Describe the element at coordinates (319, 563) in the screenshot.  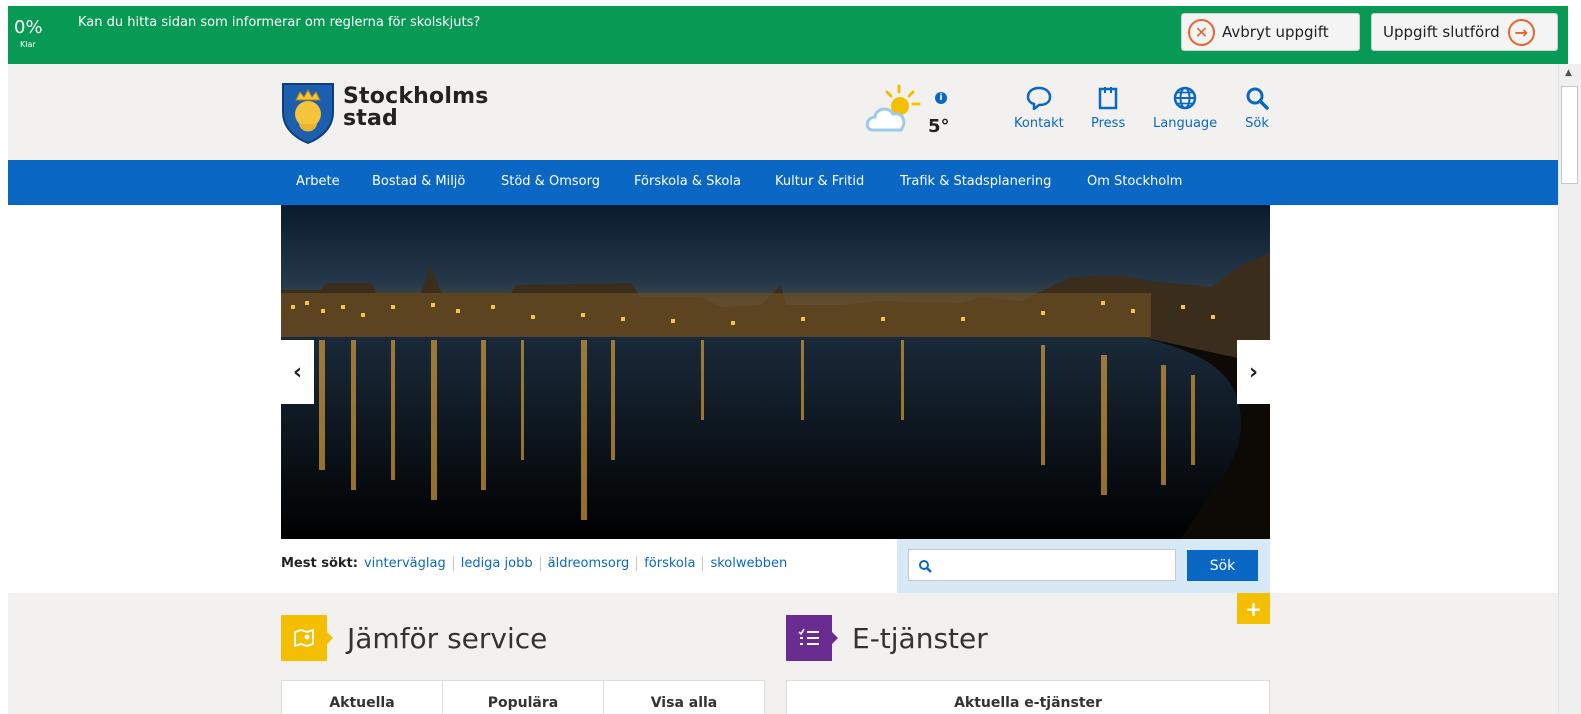
I see `most-searched-label: Mest sökt:` at that location.